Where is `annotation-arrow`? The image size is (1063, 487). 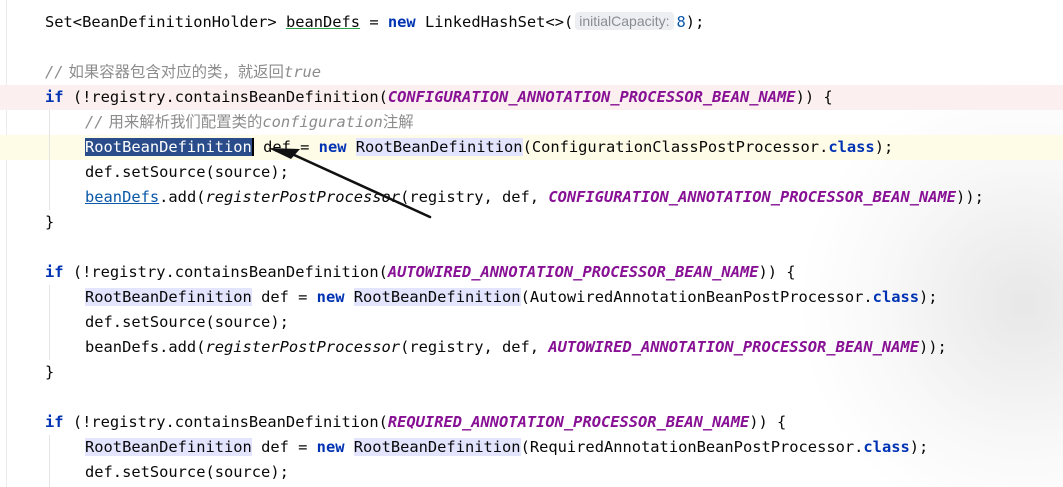 annotation-arrow is located at coordinates (350, 183).